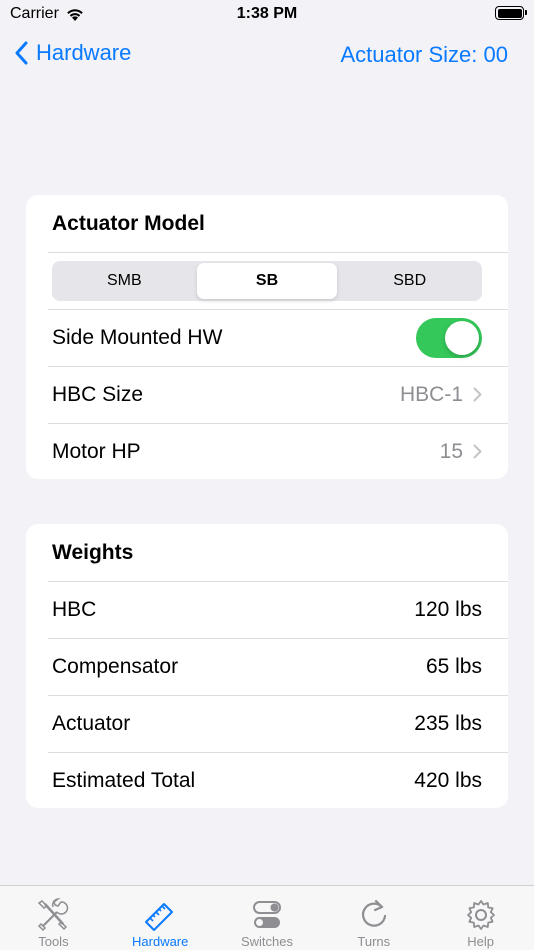  I want to click on side-mounted-toggle, so click(449, 337).